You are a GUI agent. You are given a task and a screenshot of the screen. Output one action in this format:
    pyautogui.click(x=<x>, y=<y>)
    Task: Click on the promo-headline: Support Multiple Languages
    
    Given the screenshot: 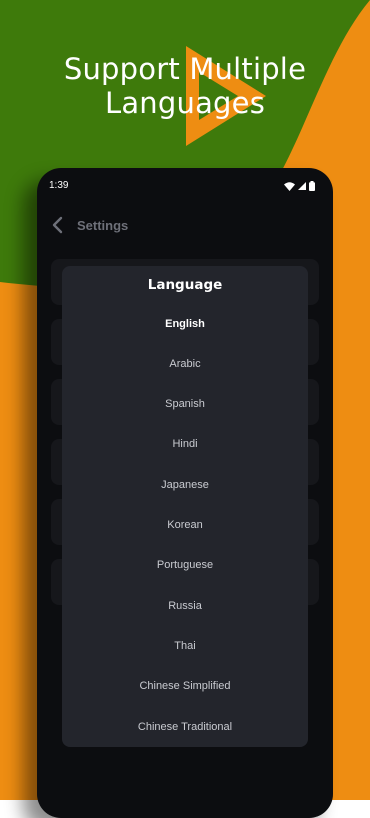 What is the action you would take?
    pyautogui.click(x=185, y=86)
    